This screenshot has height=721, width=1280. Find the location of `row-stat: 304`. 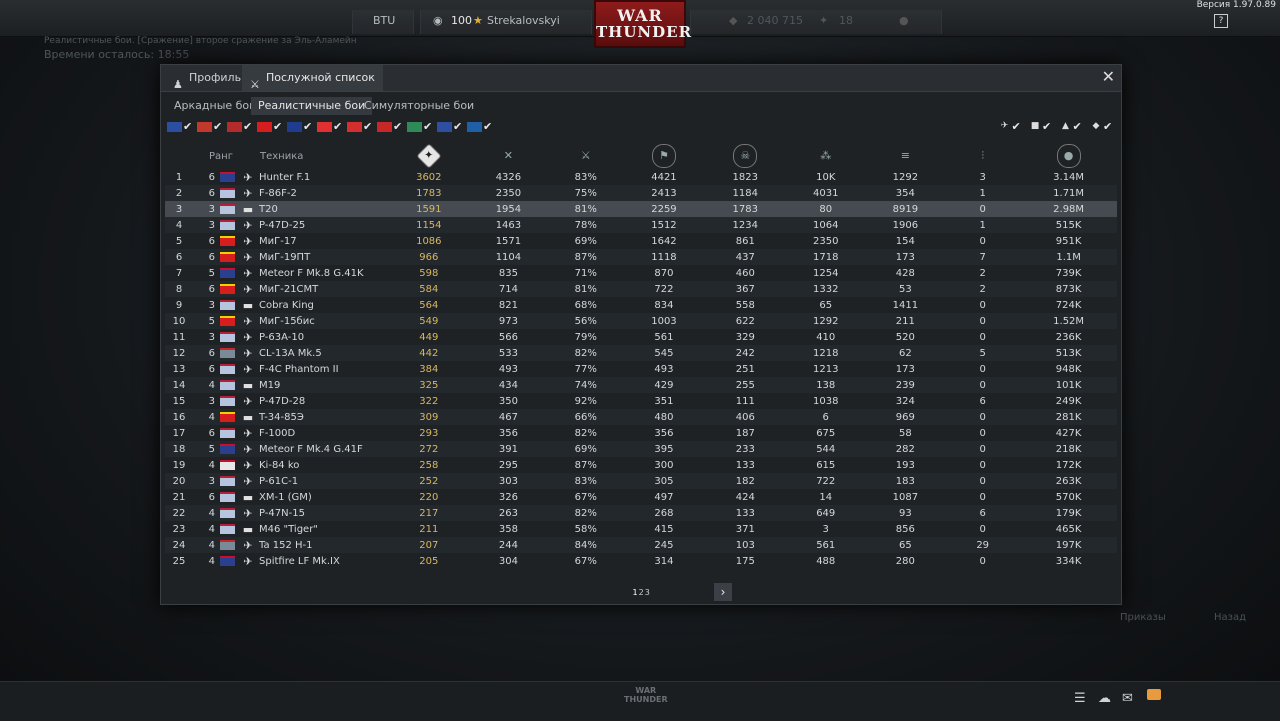

row-stat: 304 is located at coordinates (508, 561).